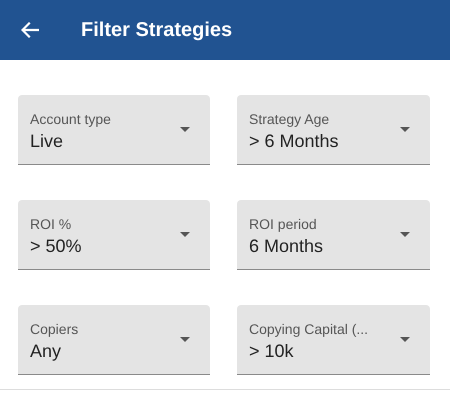 This screenshot has height=404, width=450. I want to click on field-value: Live, so click(47, 141).